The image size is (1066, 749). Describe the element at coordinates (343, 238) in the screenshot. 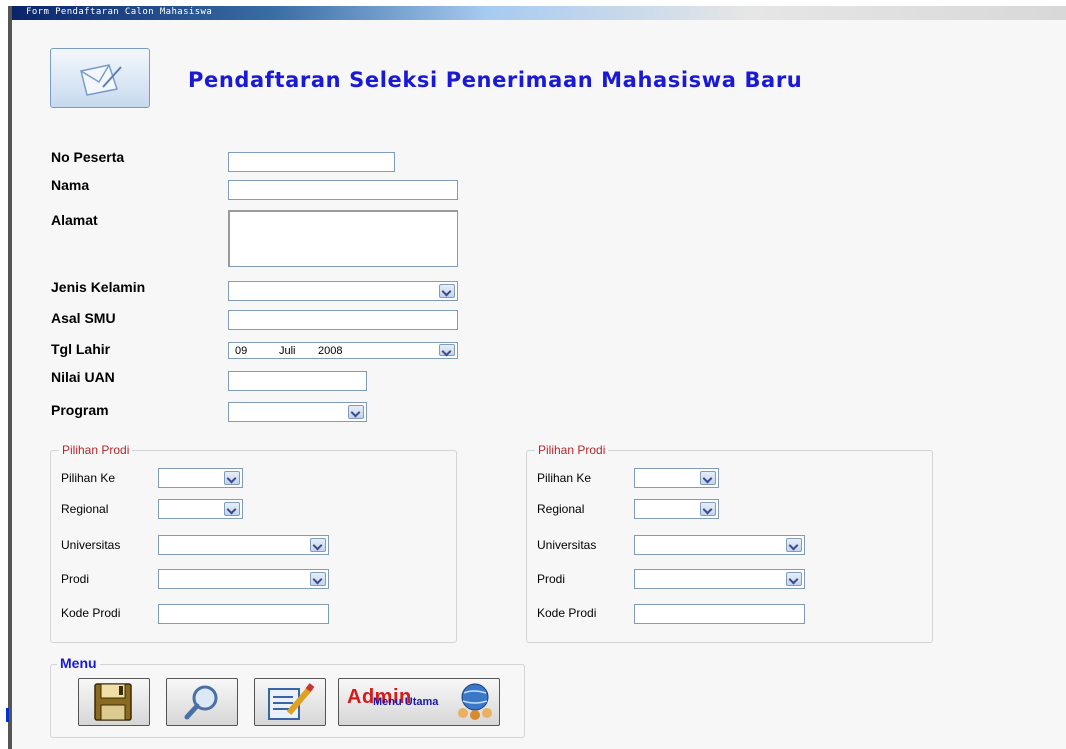

I see `alamat-textarea` at that location.